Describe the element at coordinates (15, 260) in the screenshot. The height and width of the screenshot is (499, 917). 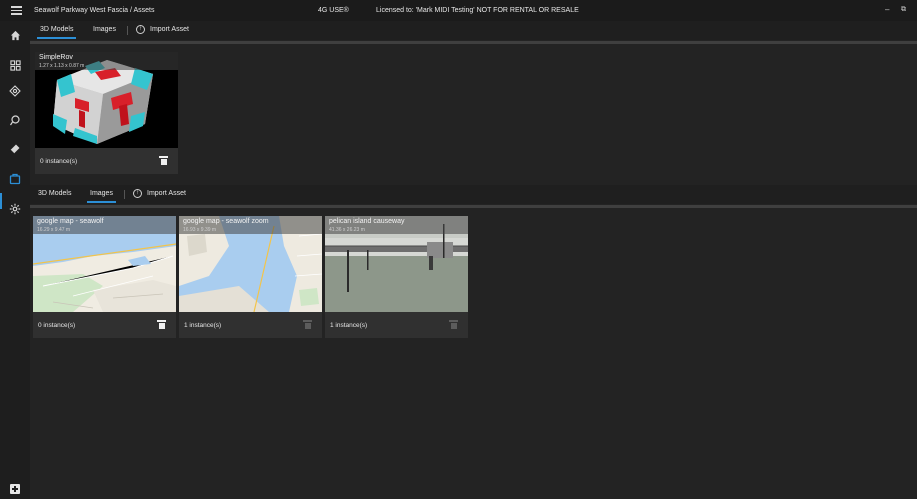
I see `left-rail` at that location.